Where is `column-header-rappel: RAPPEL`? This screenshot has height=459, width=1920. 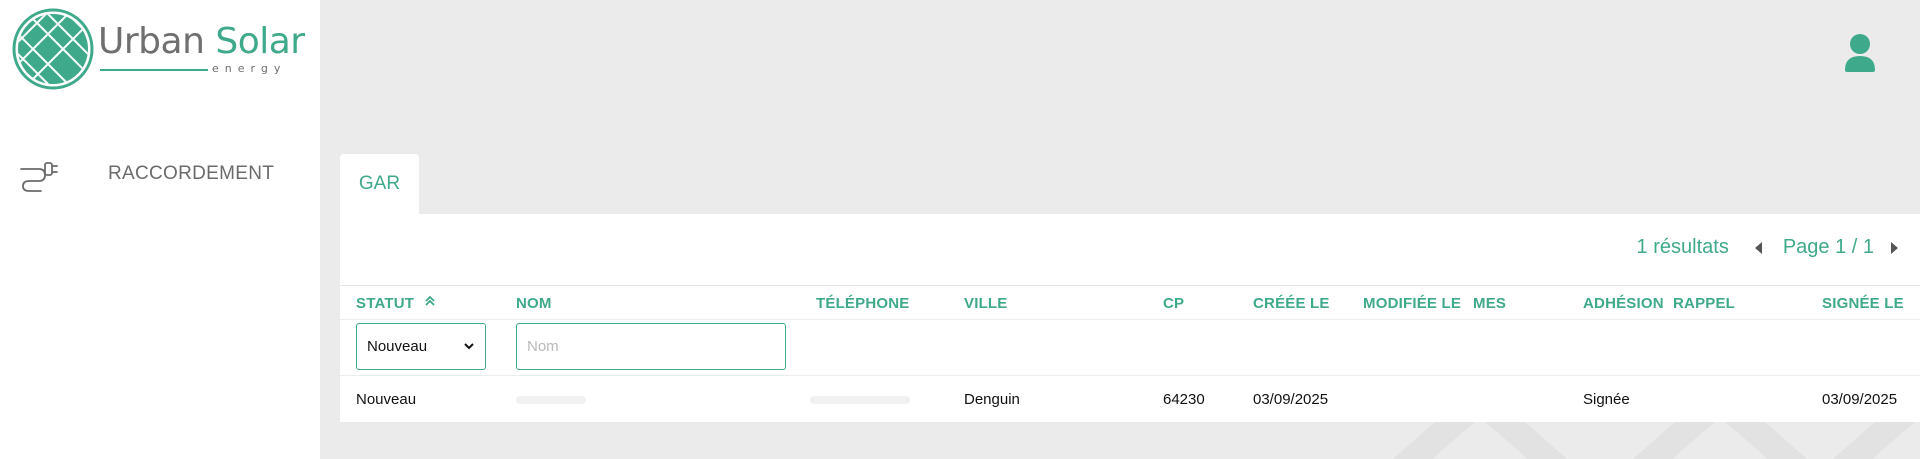
column-header-rappel: RAPPEL is located at coordinates (1704, 303).